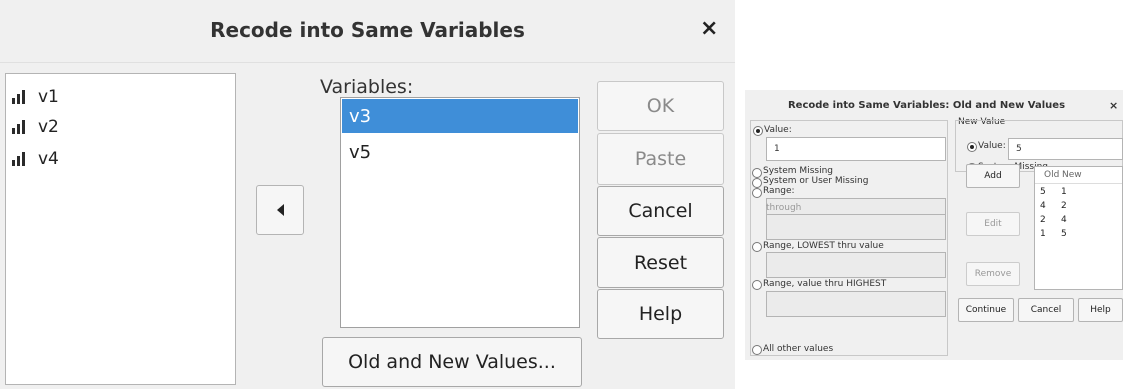 This screenshot has width=1123, height=389. What do you see at coordinates (823, 246) in the screenshot?
I see `range-lowest-label: Range, LOWEST thru value` at bounding box center [823, 246].